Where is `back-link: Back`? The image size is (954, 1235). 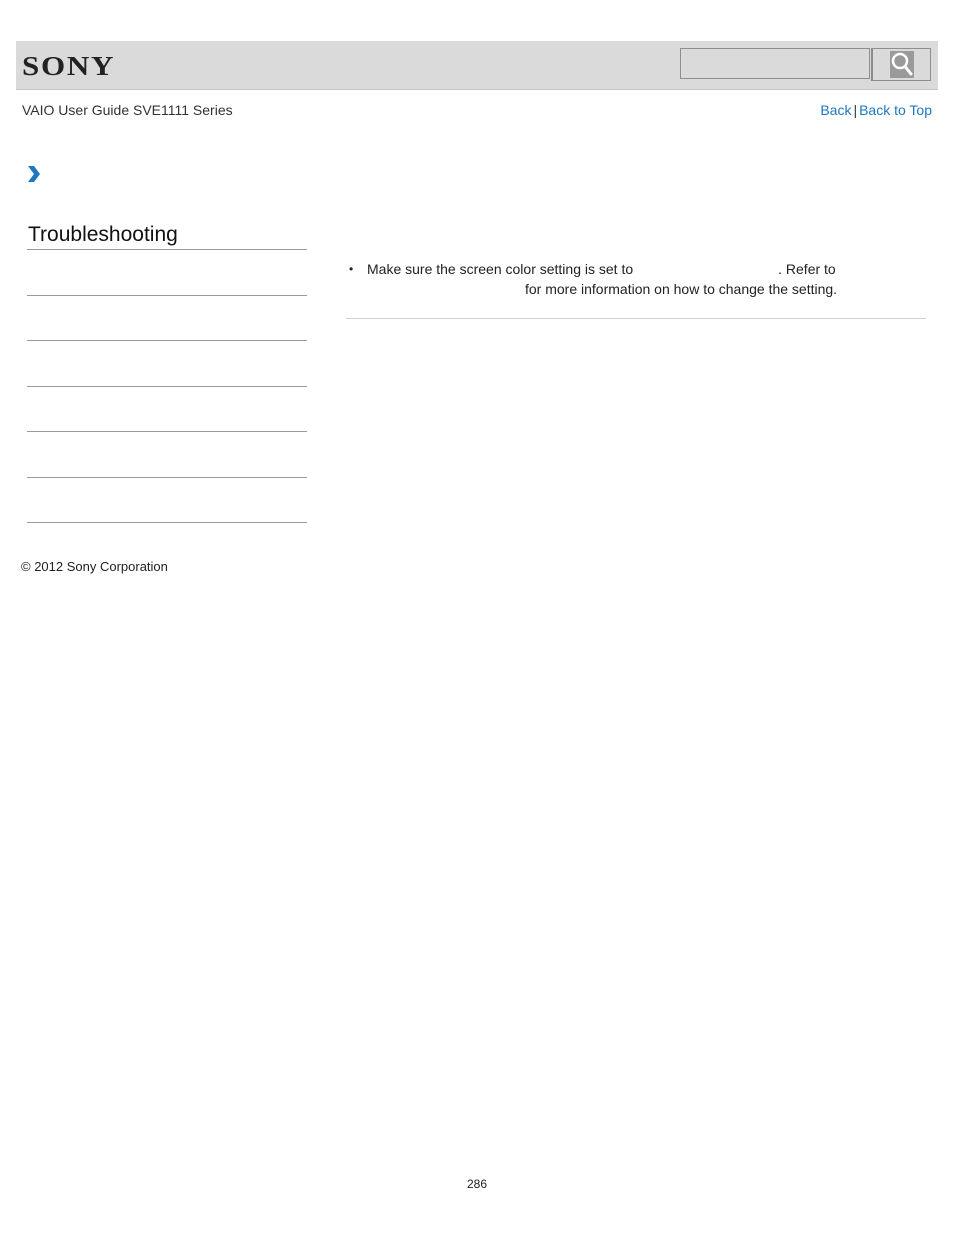
back-link: Back is located at coordinates (835, 110).